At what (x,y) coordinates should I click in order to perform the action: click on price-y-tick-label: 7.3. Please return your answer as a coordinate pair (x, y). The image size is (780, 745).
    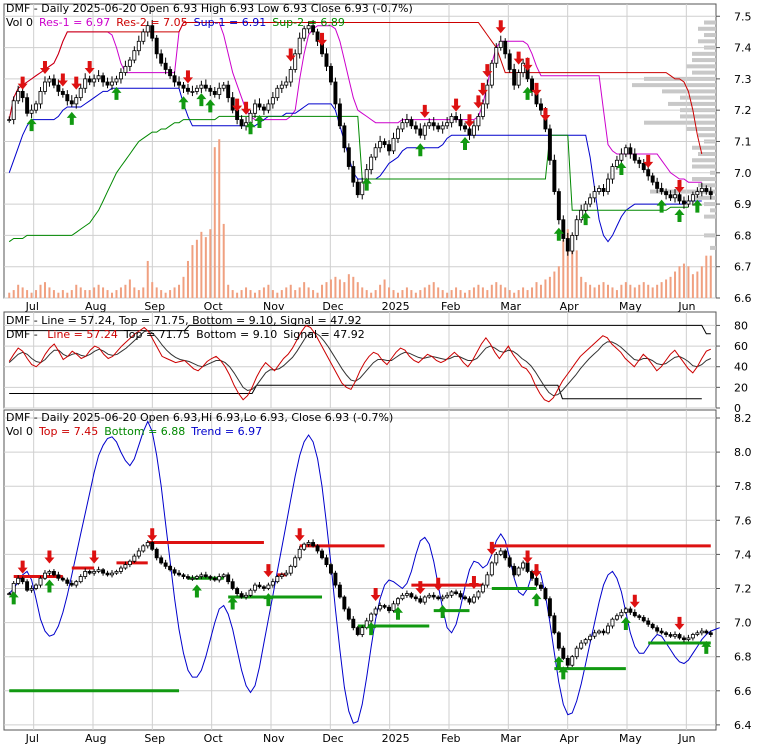
    Looking at the image, I should click on (743, 79).